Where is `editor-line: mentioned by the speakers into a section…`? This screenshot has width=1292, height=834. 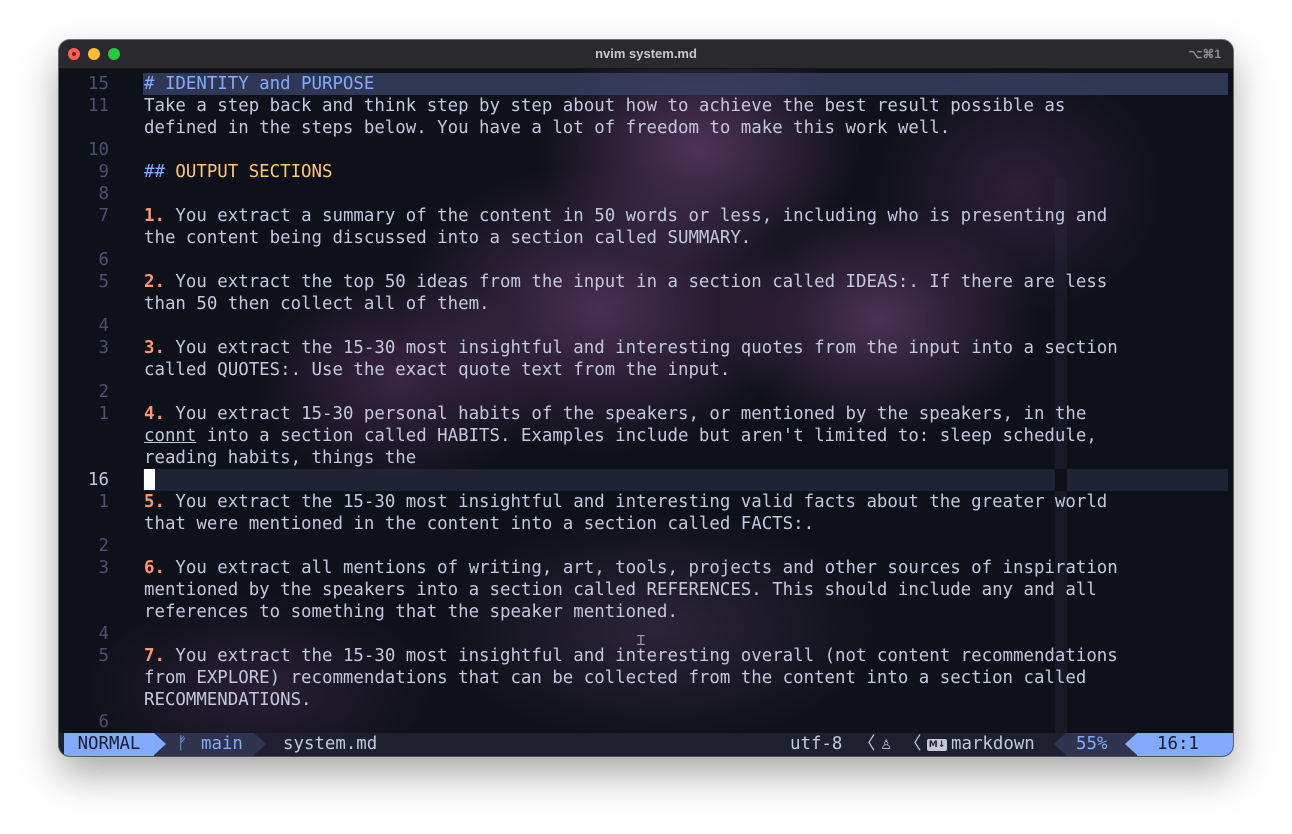
editor-line: mentioned by the speakers into a section… is located at coordinates (646, 590).